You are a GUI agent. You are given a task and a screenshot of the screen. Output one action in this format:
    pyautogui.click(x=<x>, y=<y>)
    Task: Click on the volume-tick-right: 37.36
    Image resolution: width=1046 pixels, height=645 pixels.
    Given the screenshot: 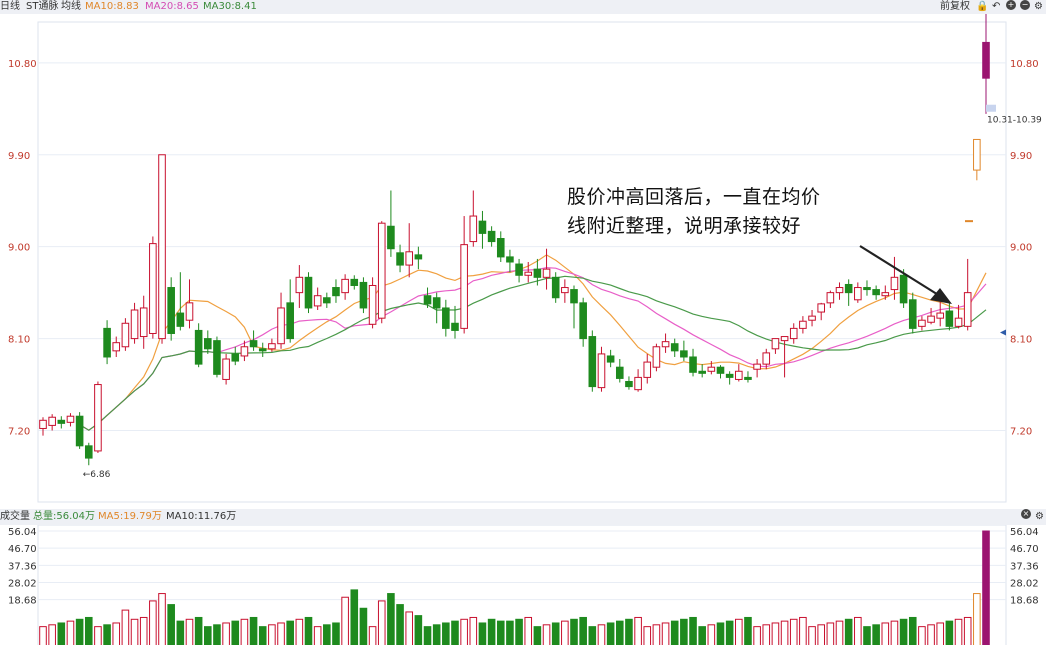 What is the action you would take?
    pyautogui.click(x=1024, y=566)
    